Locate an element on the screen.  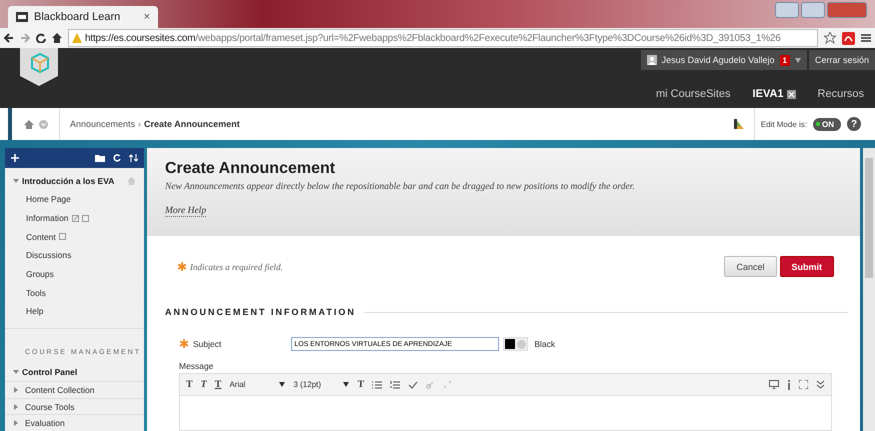
edit-mode-label: Edit Mode is: is located at coordinates (783, 124).